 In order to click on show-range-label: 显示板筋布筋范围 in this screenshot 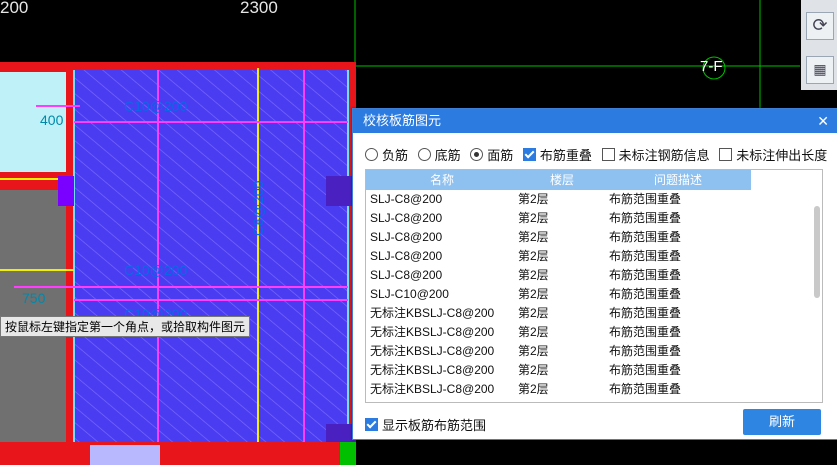, I will do `click(434, 425)`.